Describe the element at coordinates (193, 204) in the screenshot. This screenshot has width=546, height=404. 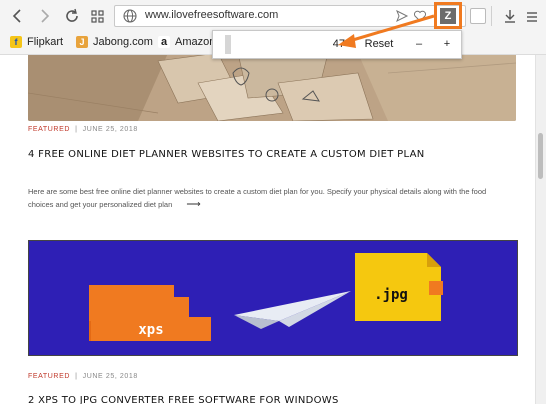
I see `read-more-arrow-icon: ⟶` at that location.